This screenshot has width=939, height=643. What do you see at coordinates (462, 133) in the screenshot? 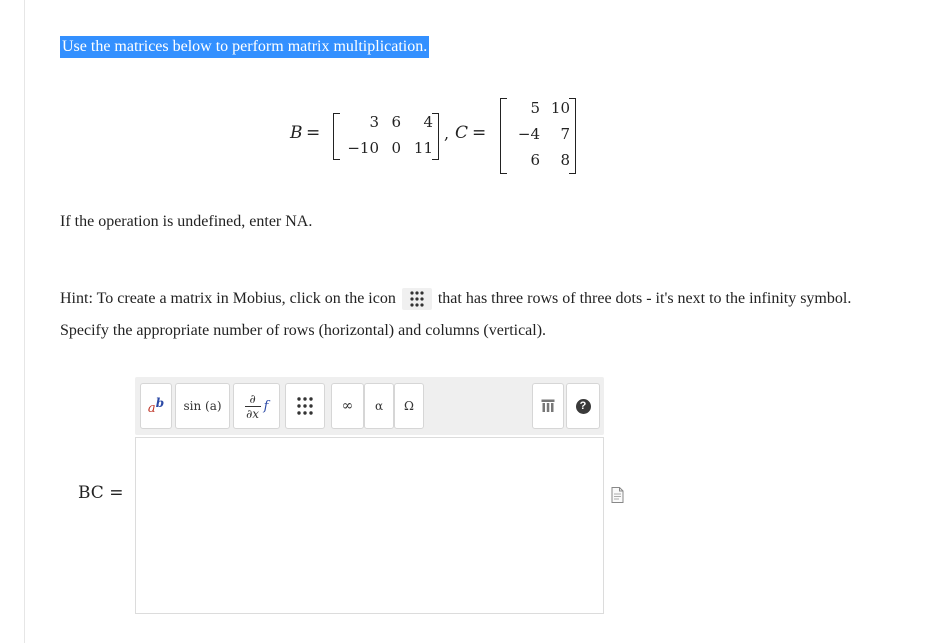
I see `c-symbol: C` at bounding box center [462, 133].